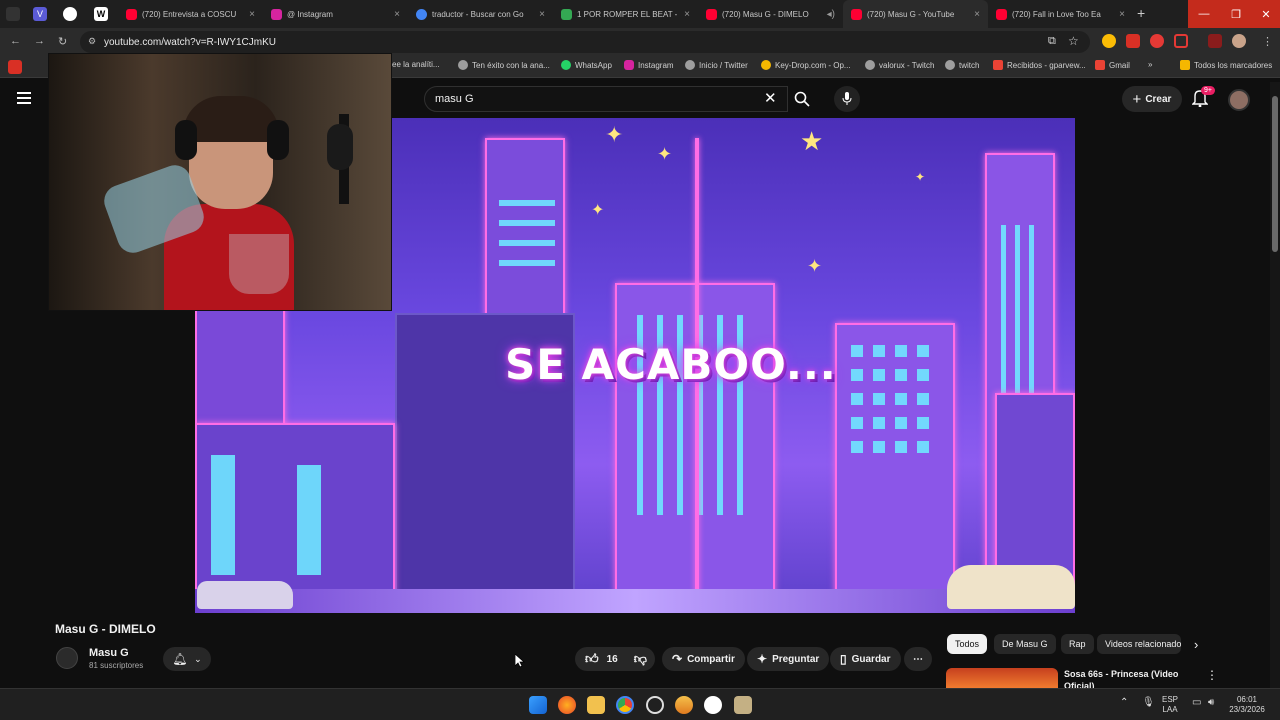  Describe the element at coordinates (962, 65) in the screenshot. I see `bookmark-item: twitch` at that location.